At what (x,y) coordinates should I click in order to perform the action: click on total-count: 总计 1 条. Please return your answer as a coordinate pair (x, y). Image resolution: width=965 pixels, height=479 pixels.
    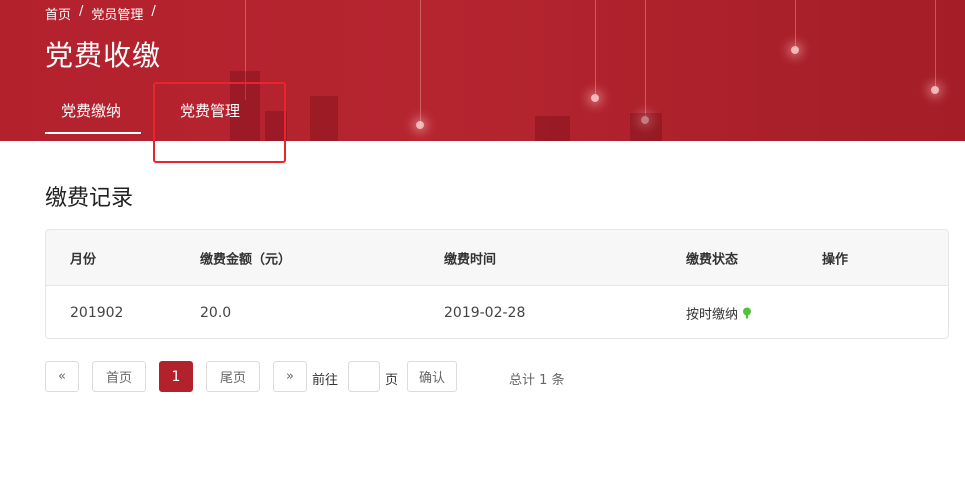
    Looking at the image, I should click on (537, 380).